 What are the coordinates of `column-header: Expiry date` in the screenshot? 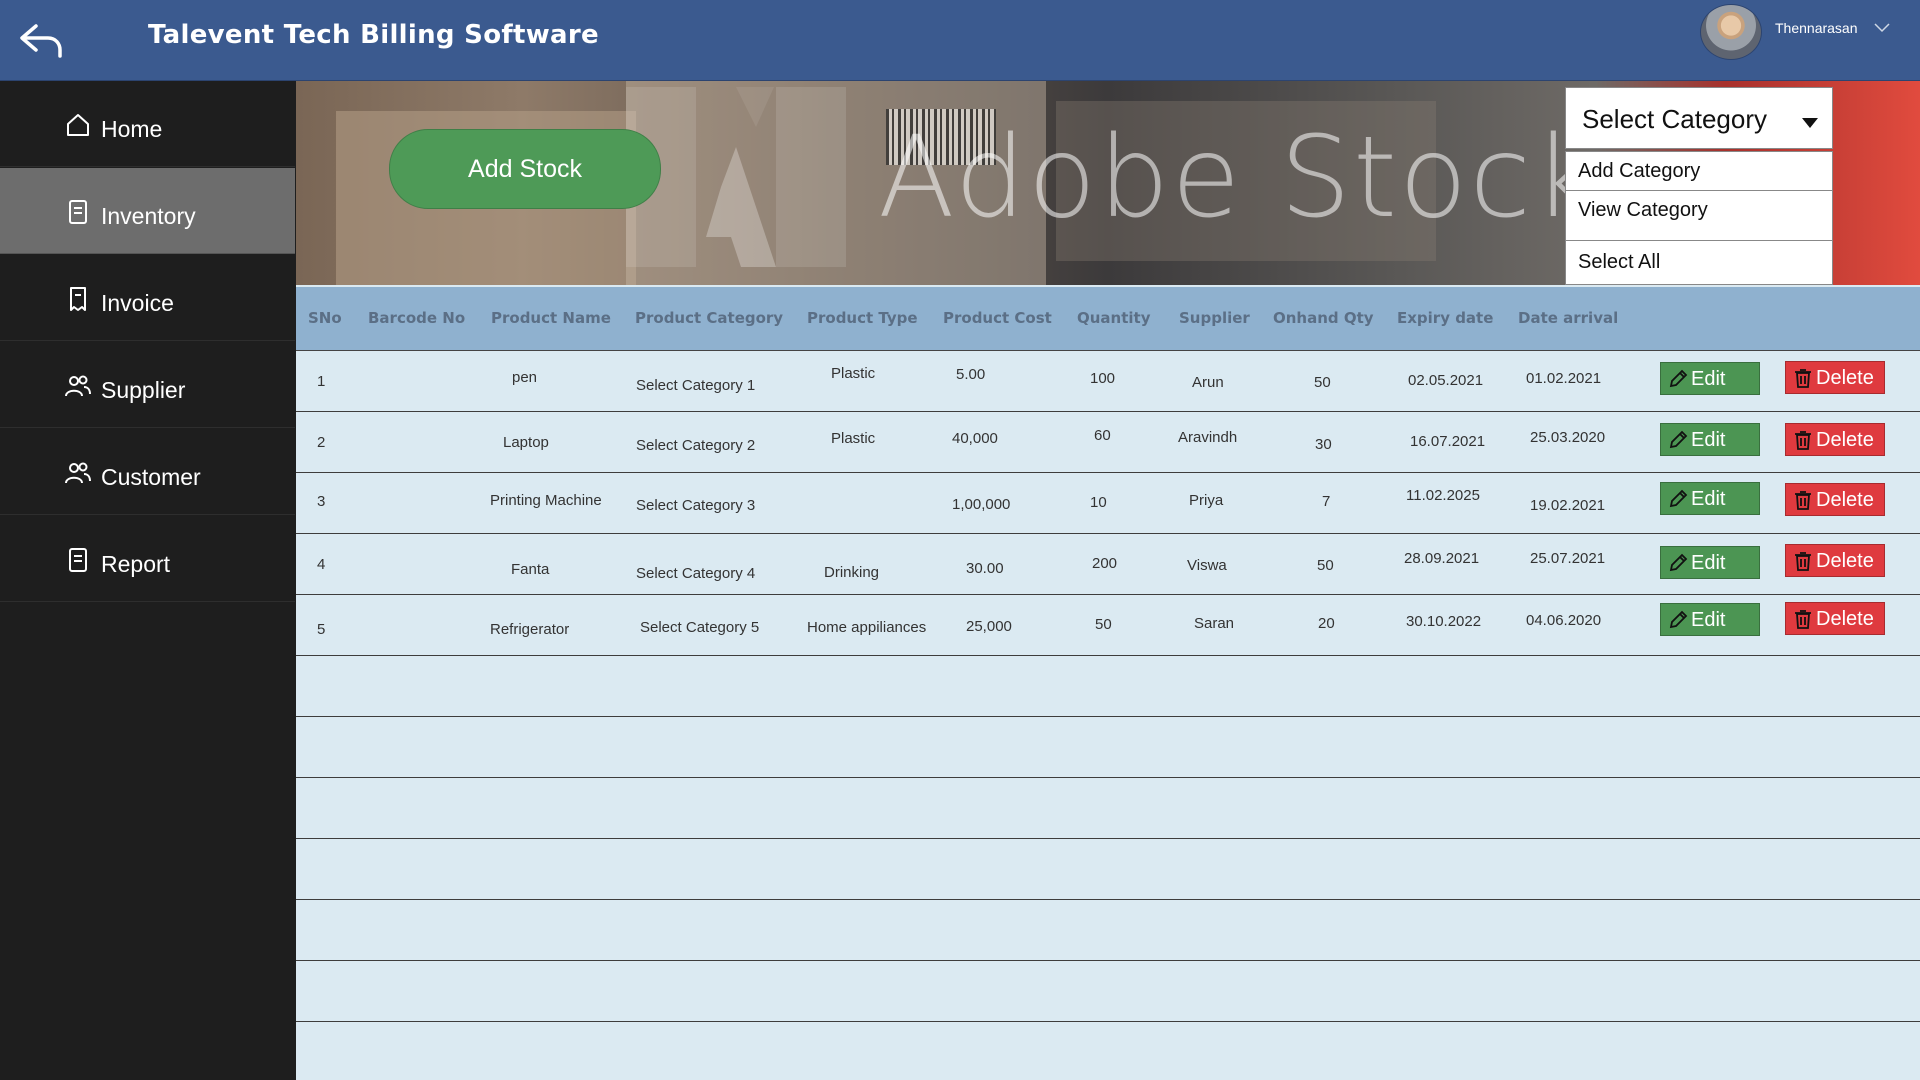 It's located at (1445, 318).